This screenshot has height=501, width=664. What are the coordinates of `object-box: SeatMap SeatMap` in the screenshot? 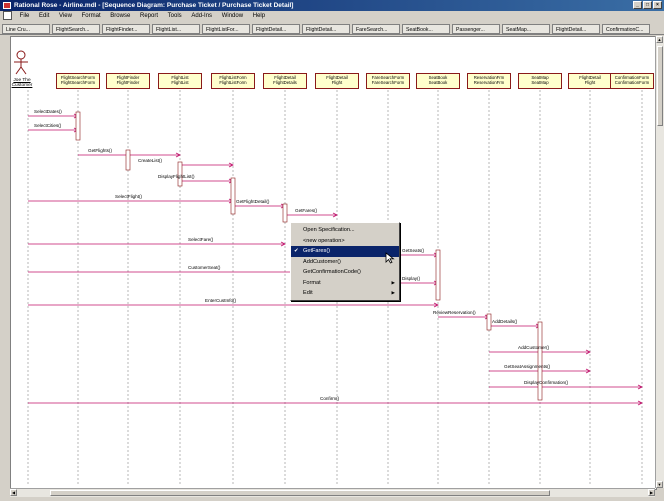 It's located at (540, 81).